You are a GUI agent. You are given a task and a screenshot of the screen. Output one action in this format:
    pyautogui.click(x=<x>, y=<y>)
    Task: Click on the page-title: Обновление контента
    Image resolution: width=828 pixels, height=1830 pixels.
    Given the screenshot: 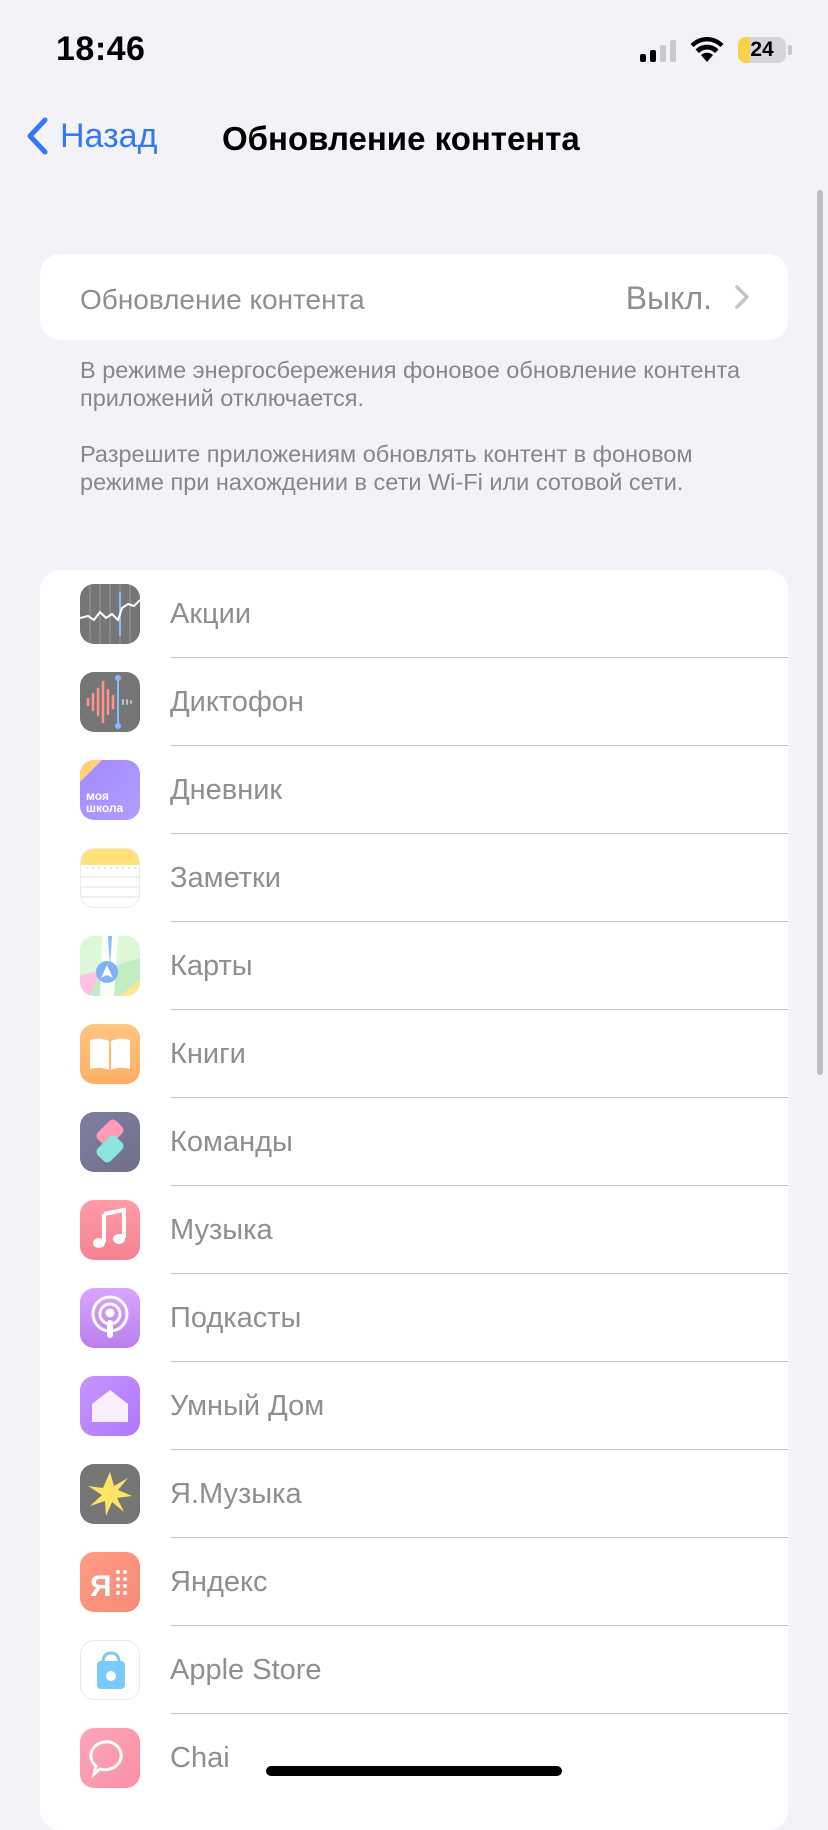 What is the action you would take?
    pyautogui.click(x=401, y=138)
    